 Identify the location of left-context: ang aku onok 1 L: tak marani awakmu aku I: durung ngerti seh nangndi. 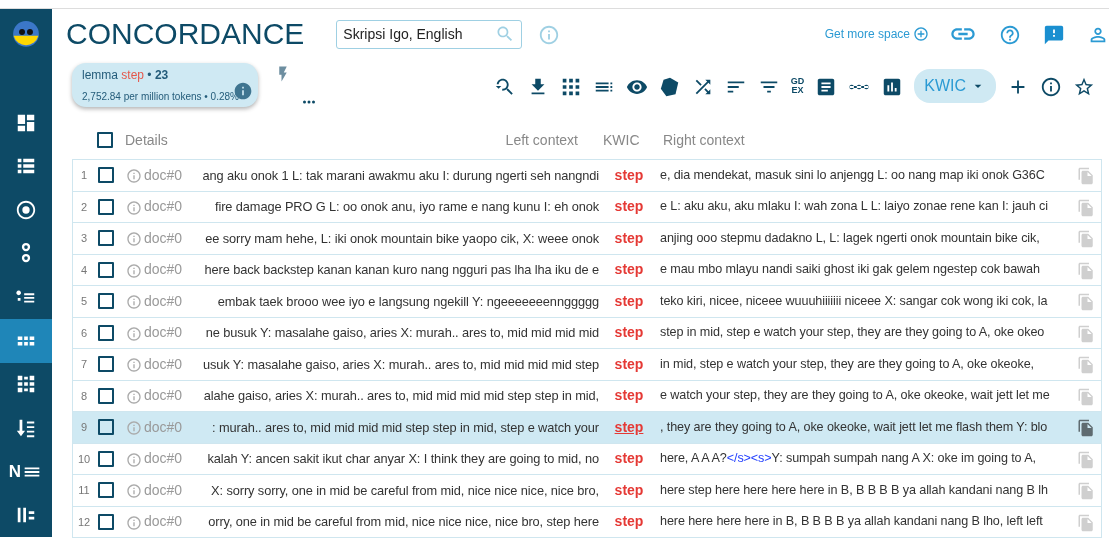
(400, 175).